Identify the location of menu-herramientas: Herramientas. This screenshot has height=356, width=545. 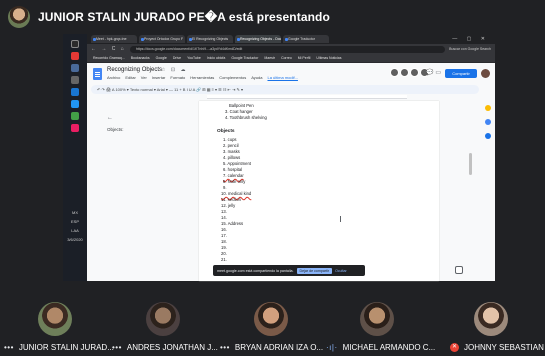
(202, 77).